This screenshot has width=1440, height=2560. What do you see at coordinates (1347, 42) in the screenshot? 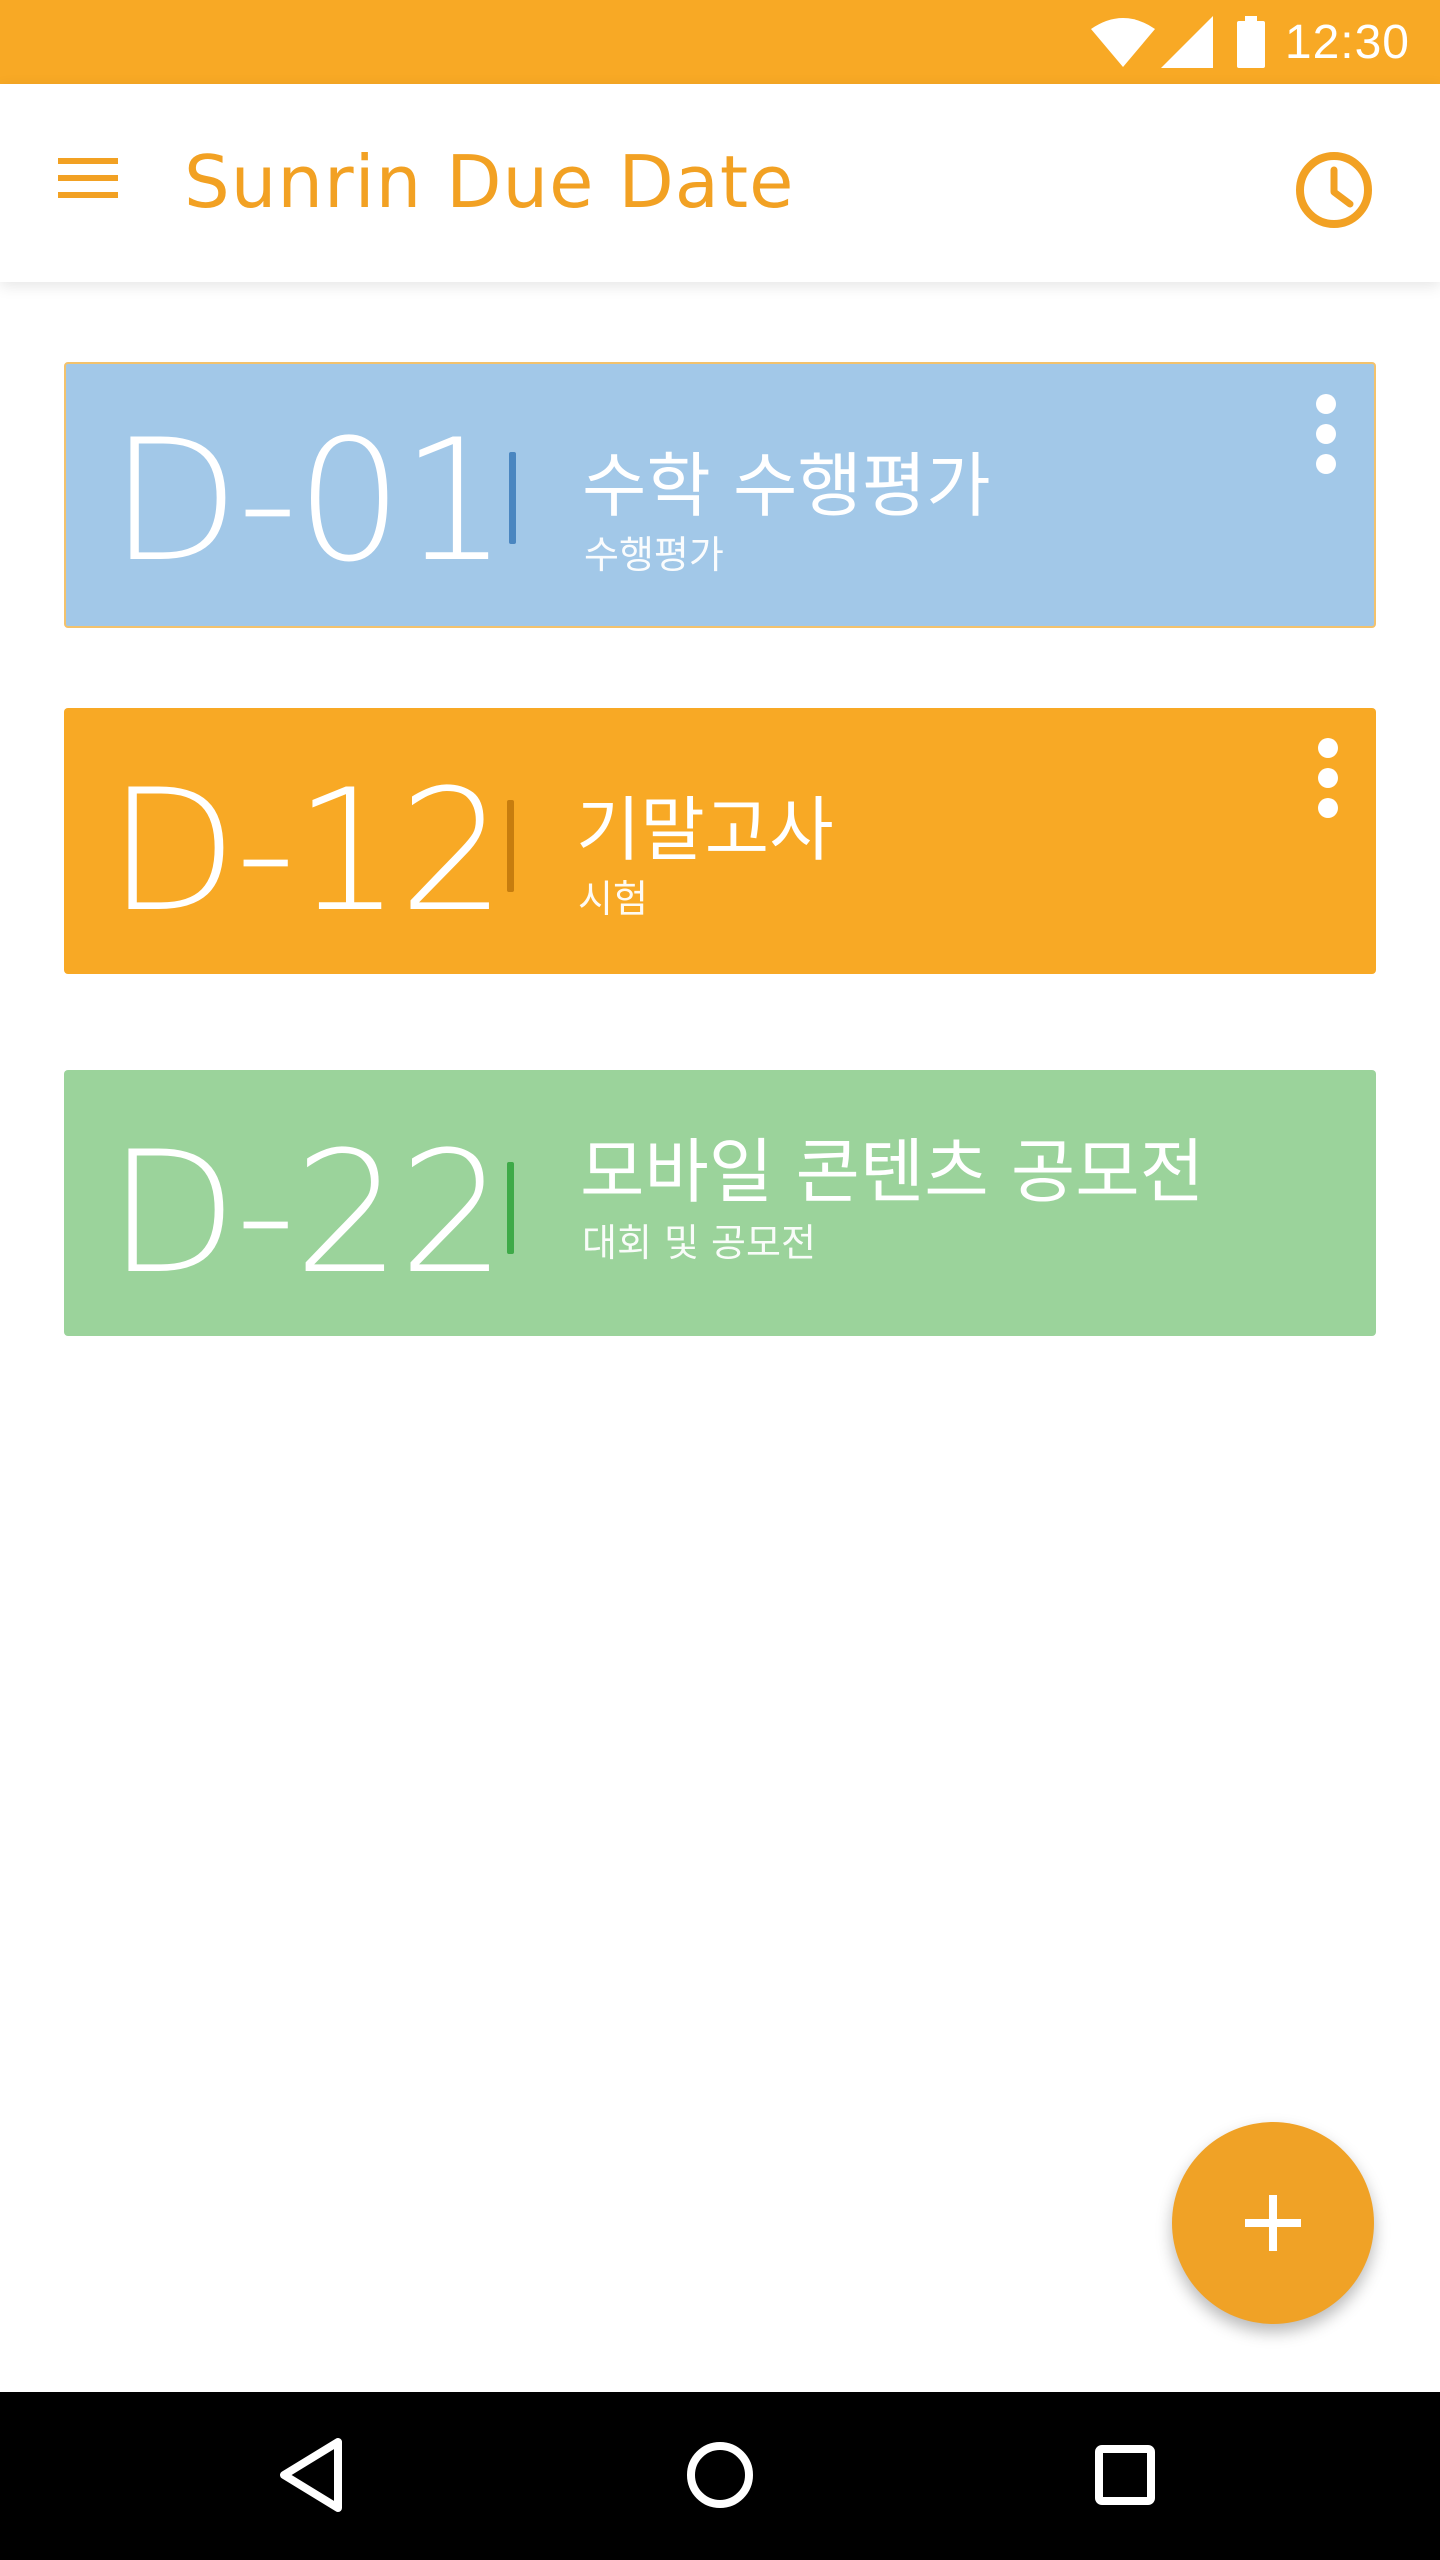
I see `status-time: 12:30` at bounding box center [1347, 42].